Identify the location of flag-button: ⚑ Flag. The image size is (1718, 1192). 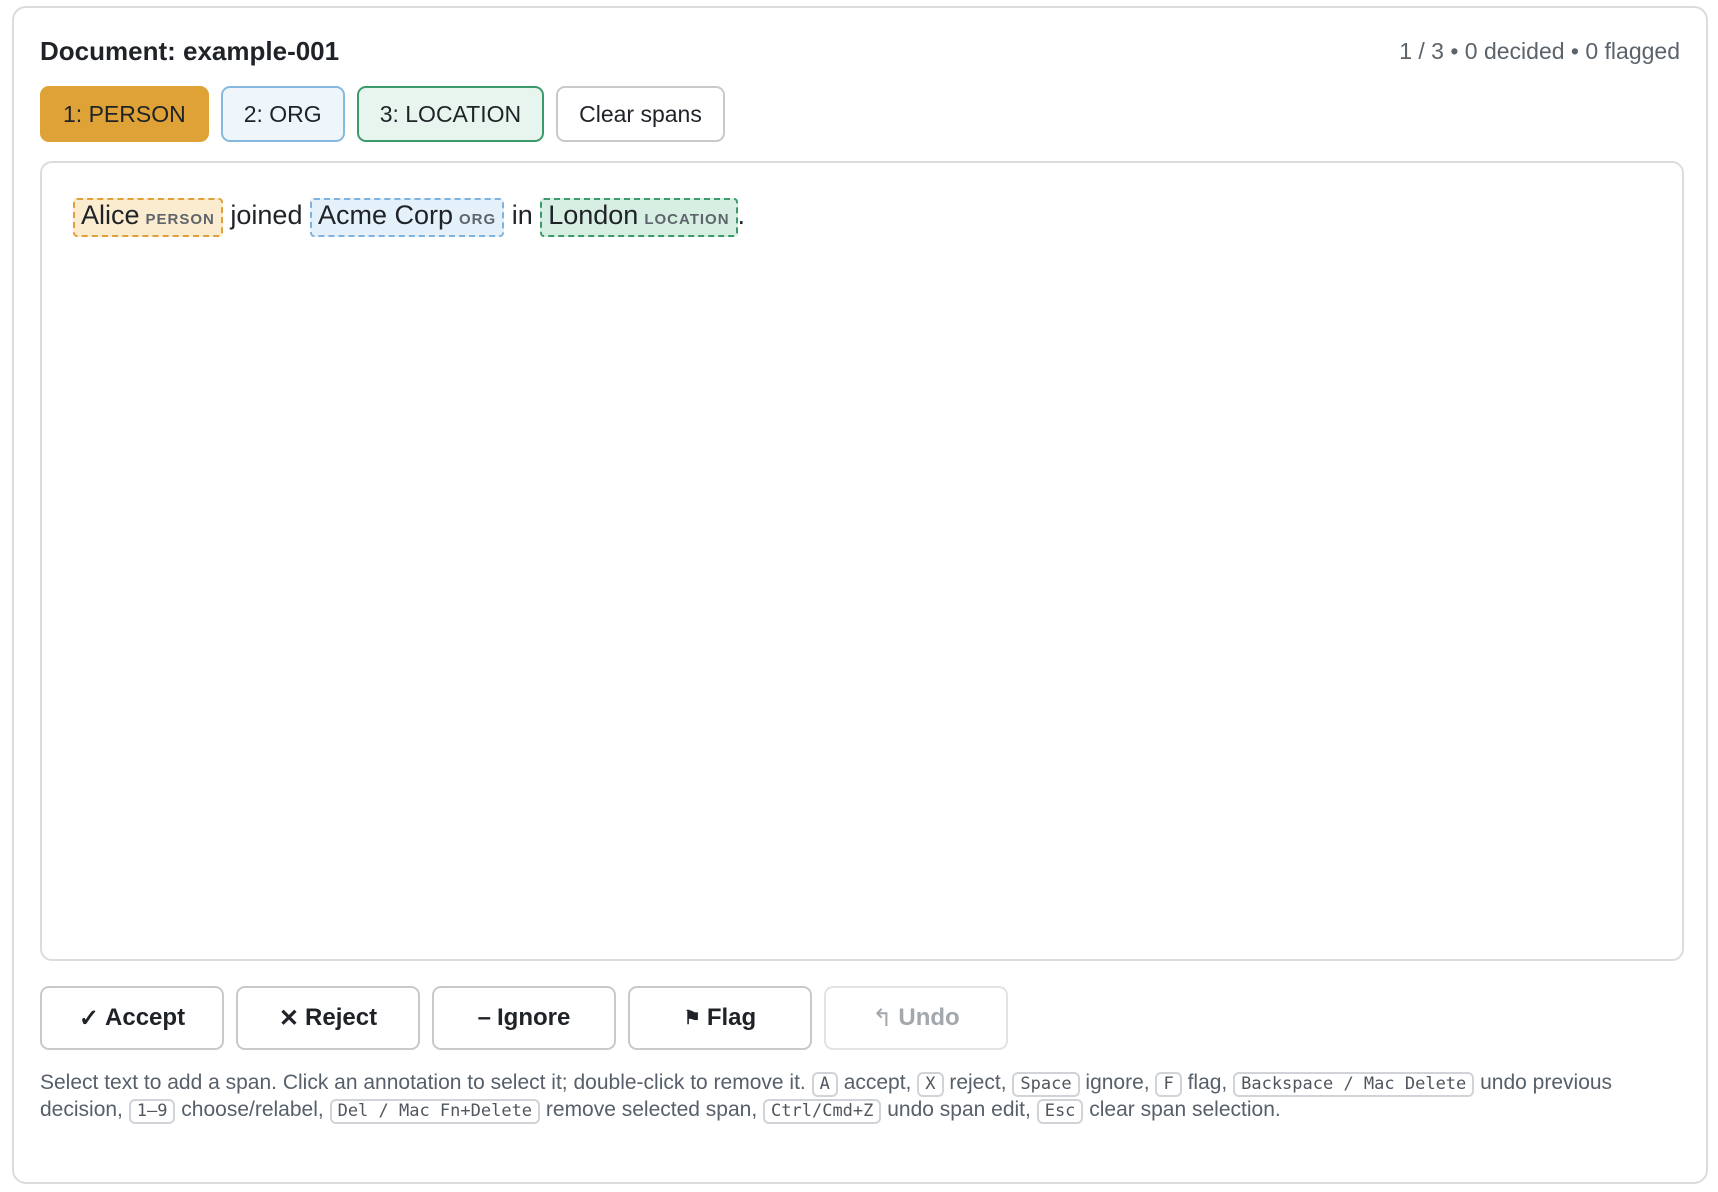
(720, 1018).